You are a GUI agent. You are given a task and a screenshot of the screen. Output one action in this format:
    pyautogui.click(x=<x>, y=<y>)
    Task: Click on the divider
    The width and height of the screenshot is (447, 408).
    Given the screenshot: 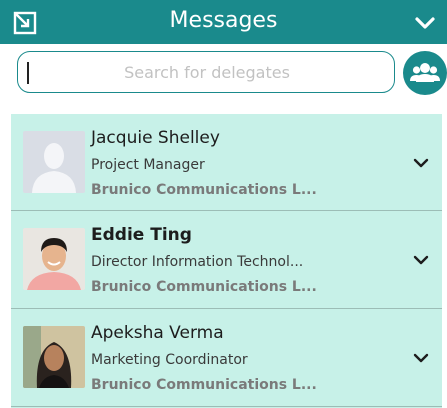 What is the action you would take?
    pyautogui.click(x=226, y=406)
    